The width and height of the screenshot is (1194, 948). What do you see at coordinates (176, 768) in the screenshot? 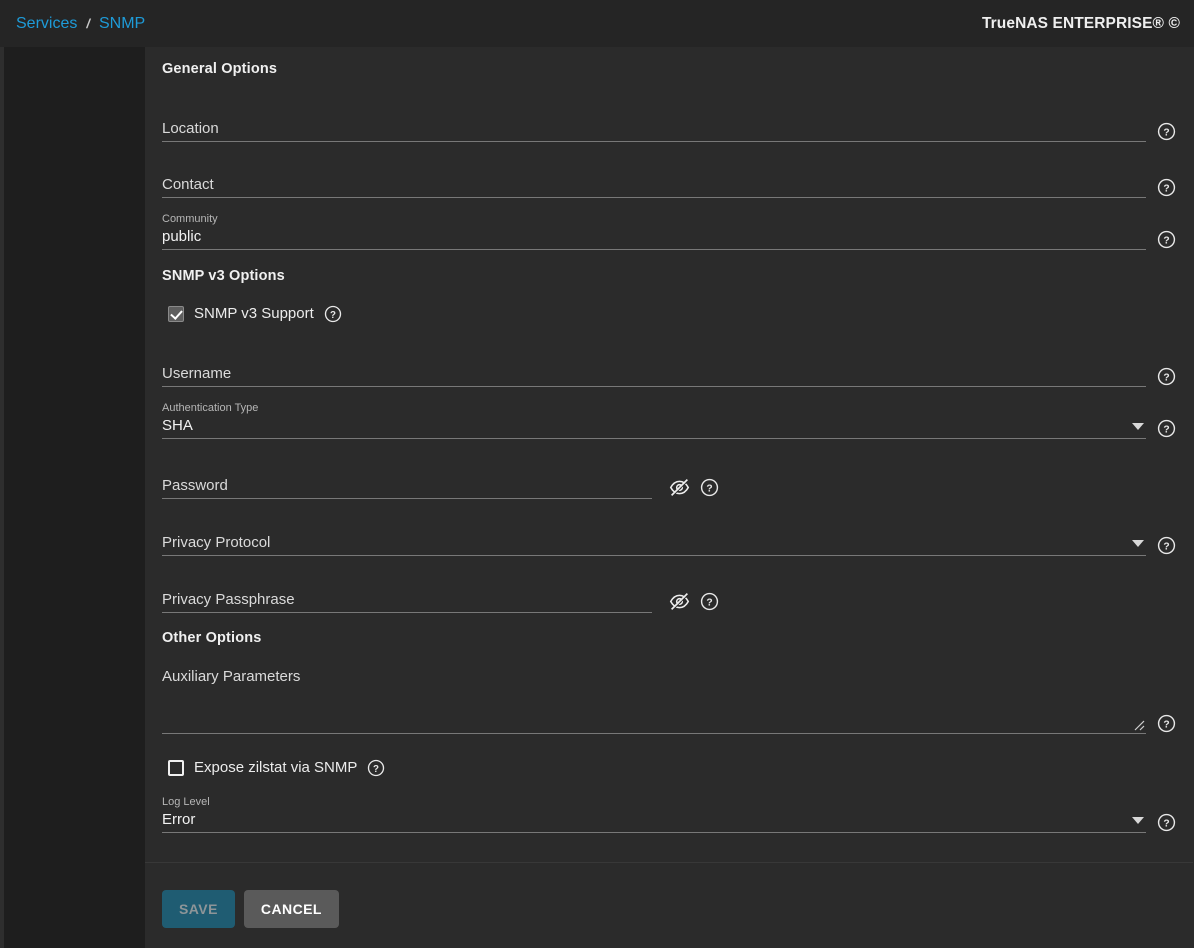
I see `expose-zilstat-checkbox` at bounding box center [176, 768].